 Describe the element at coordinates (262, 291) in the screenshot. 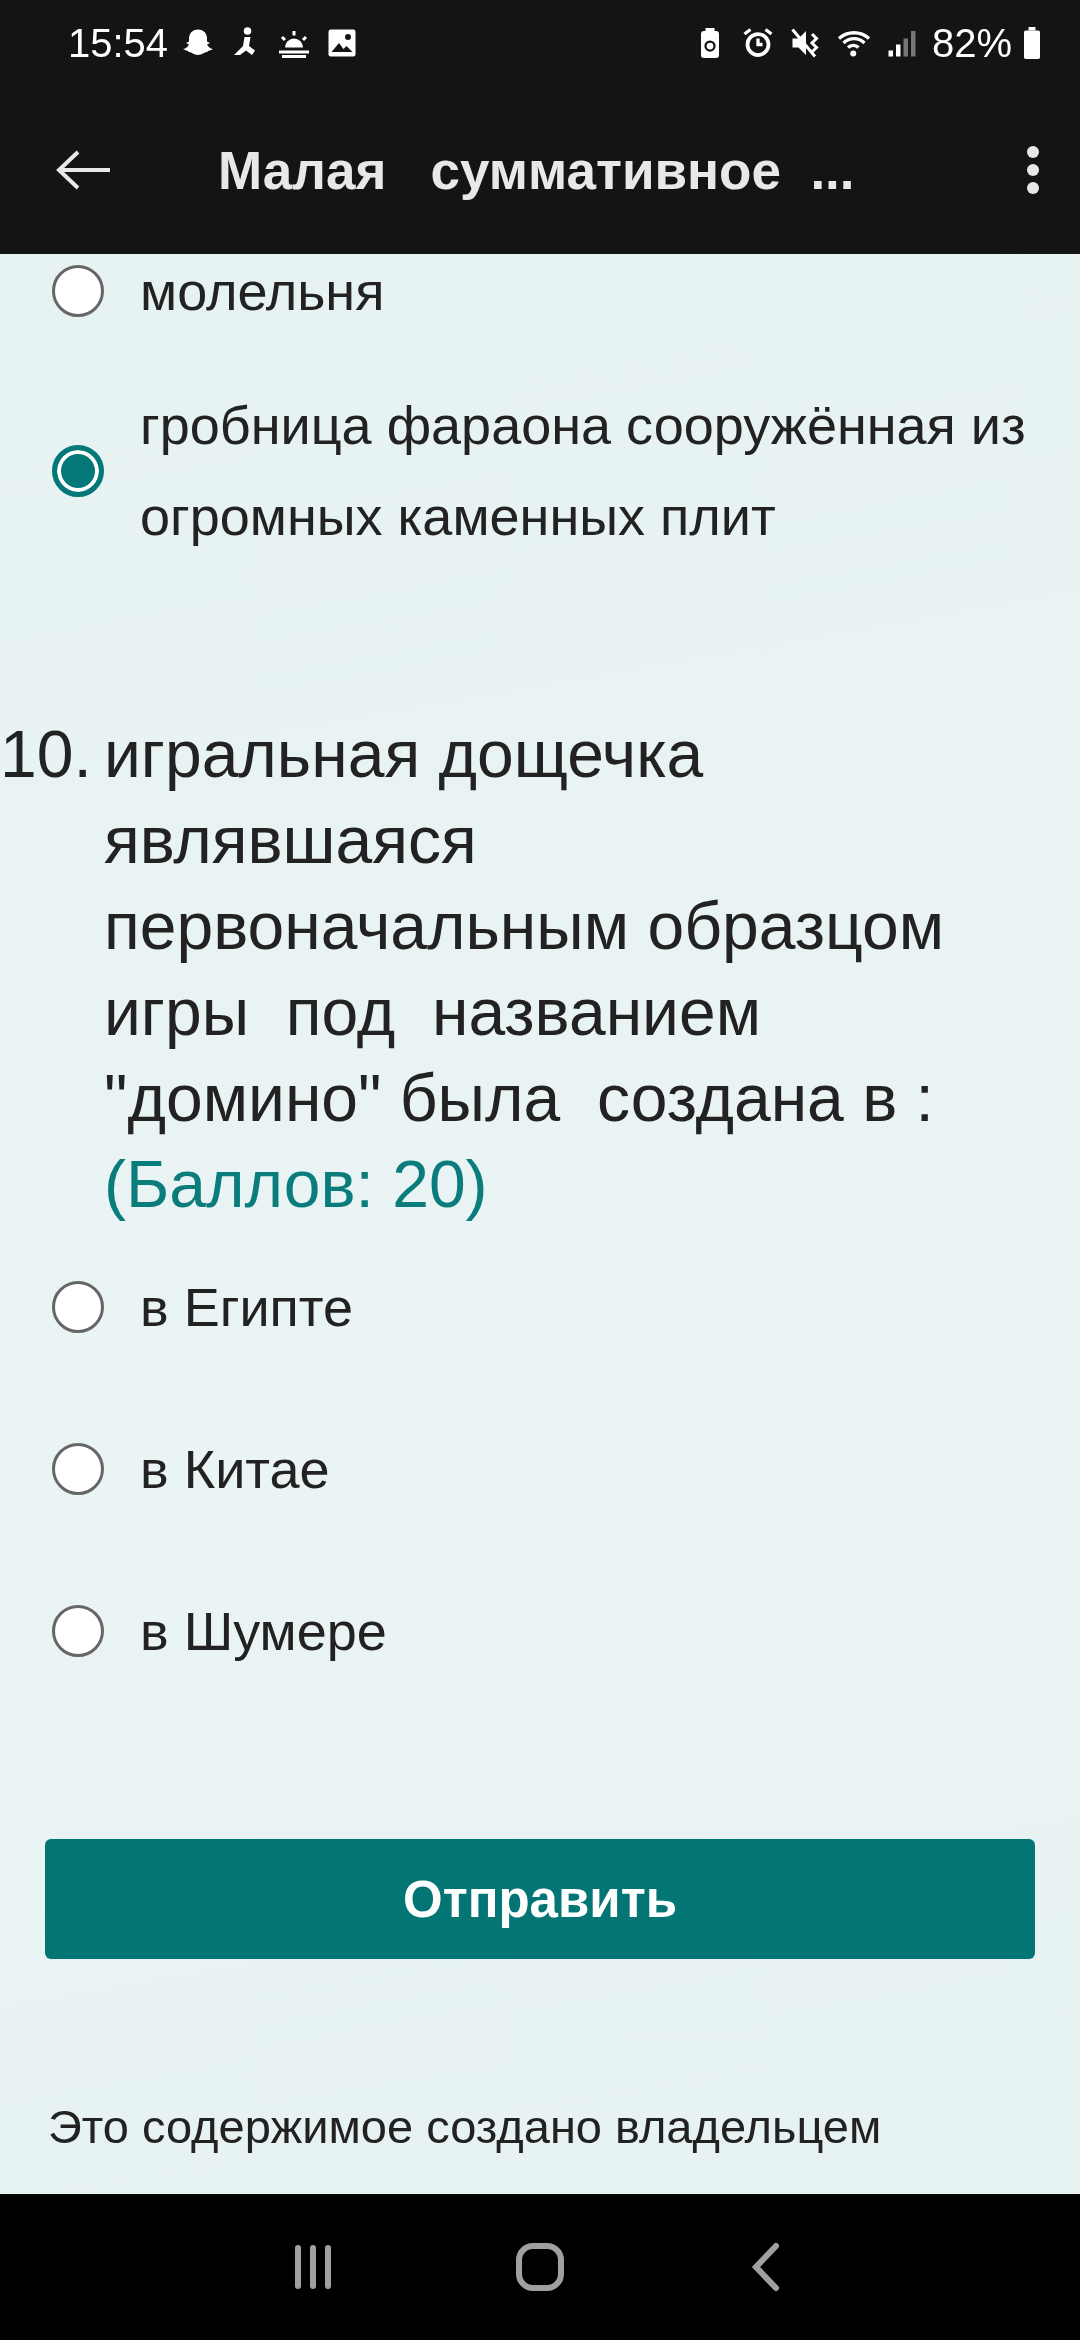

I see `option-label: молельня` at that location.